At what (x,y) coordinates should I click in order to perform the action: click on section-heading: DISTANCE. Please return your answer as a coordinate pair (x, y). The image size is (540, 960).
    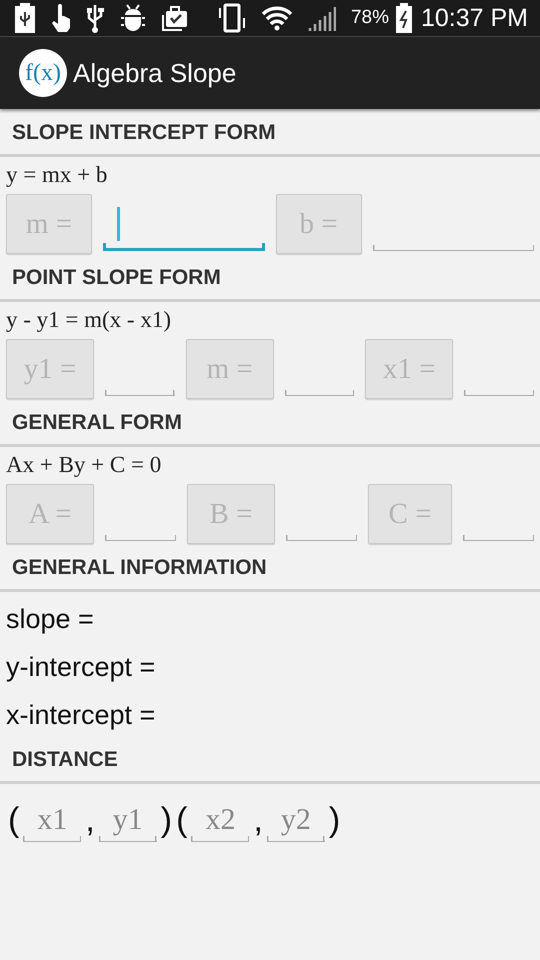
    Looking at the image, I should click on (270, 760).